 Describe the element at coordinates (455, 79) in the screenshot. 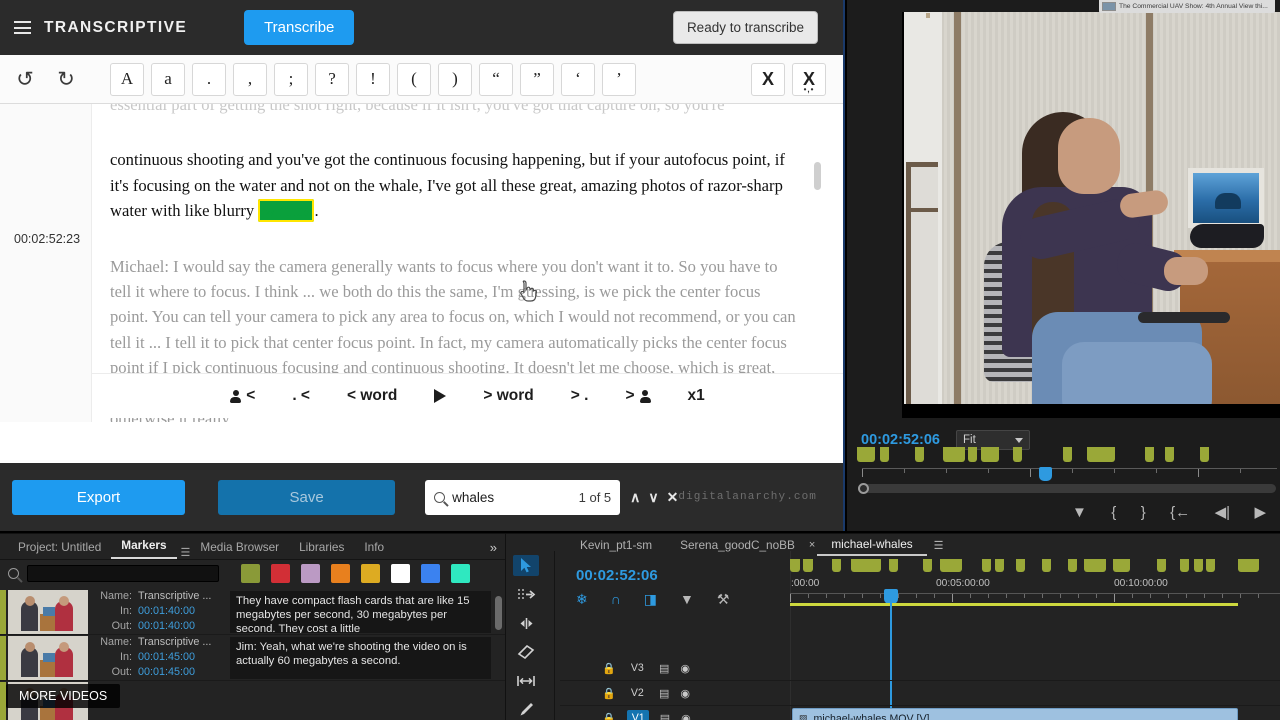

I see `paren-close-button: )` at that location.